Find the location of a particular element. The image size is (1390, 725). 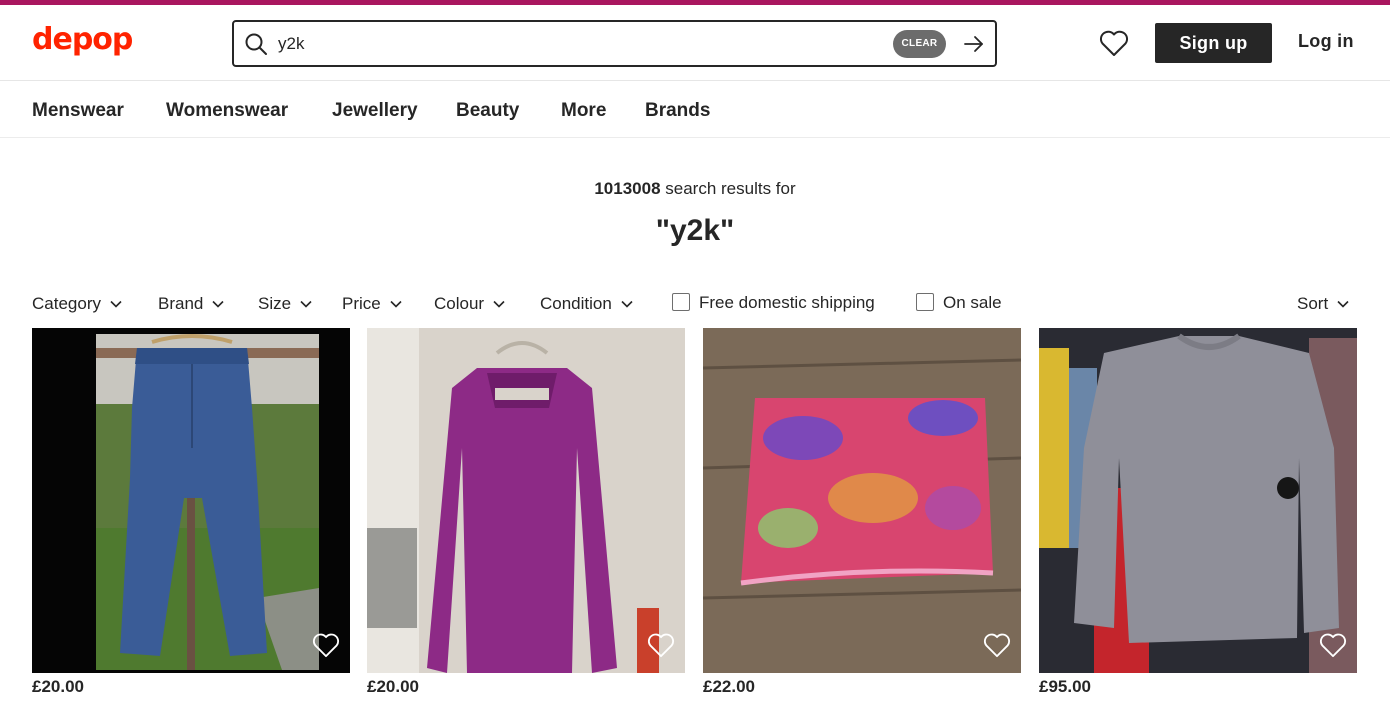

depop-logo: depop is located at coordinates (82, 39).